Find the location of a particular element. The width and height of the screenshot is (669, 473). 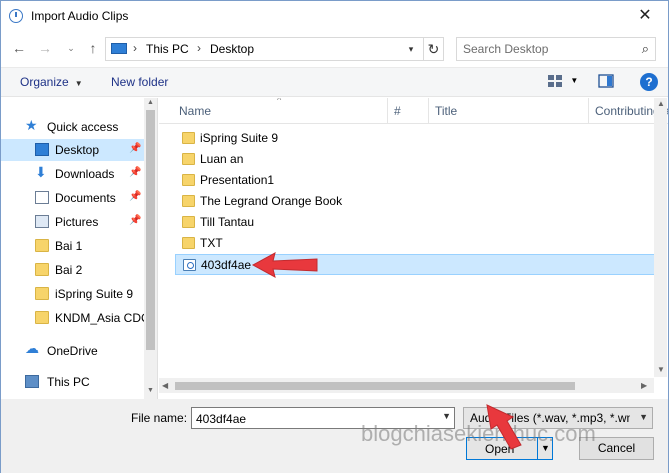

title-bar: Import Audio Clips ✕ is located at coordinates (334, 16).